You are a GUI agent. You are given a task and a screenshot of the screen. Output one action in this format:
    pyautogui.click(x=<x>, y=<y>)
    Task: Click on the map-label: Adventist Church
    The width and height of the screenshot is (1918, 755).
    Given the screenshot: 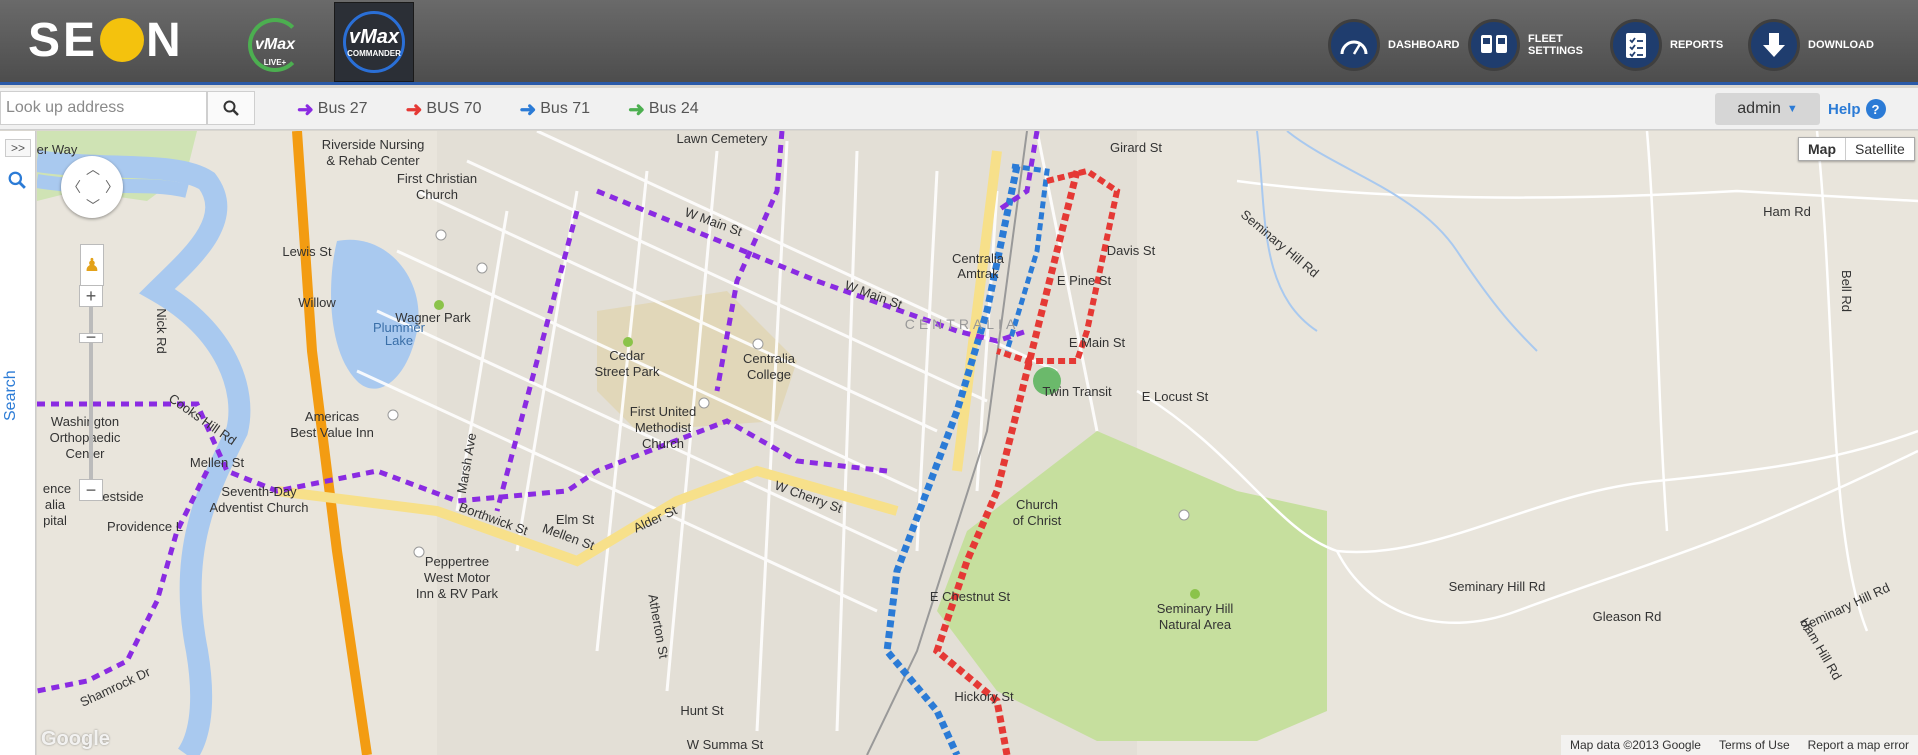 What is the action you would take?
    pyautogui.click(x=259, y=507)
    